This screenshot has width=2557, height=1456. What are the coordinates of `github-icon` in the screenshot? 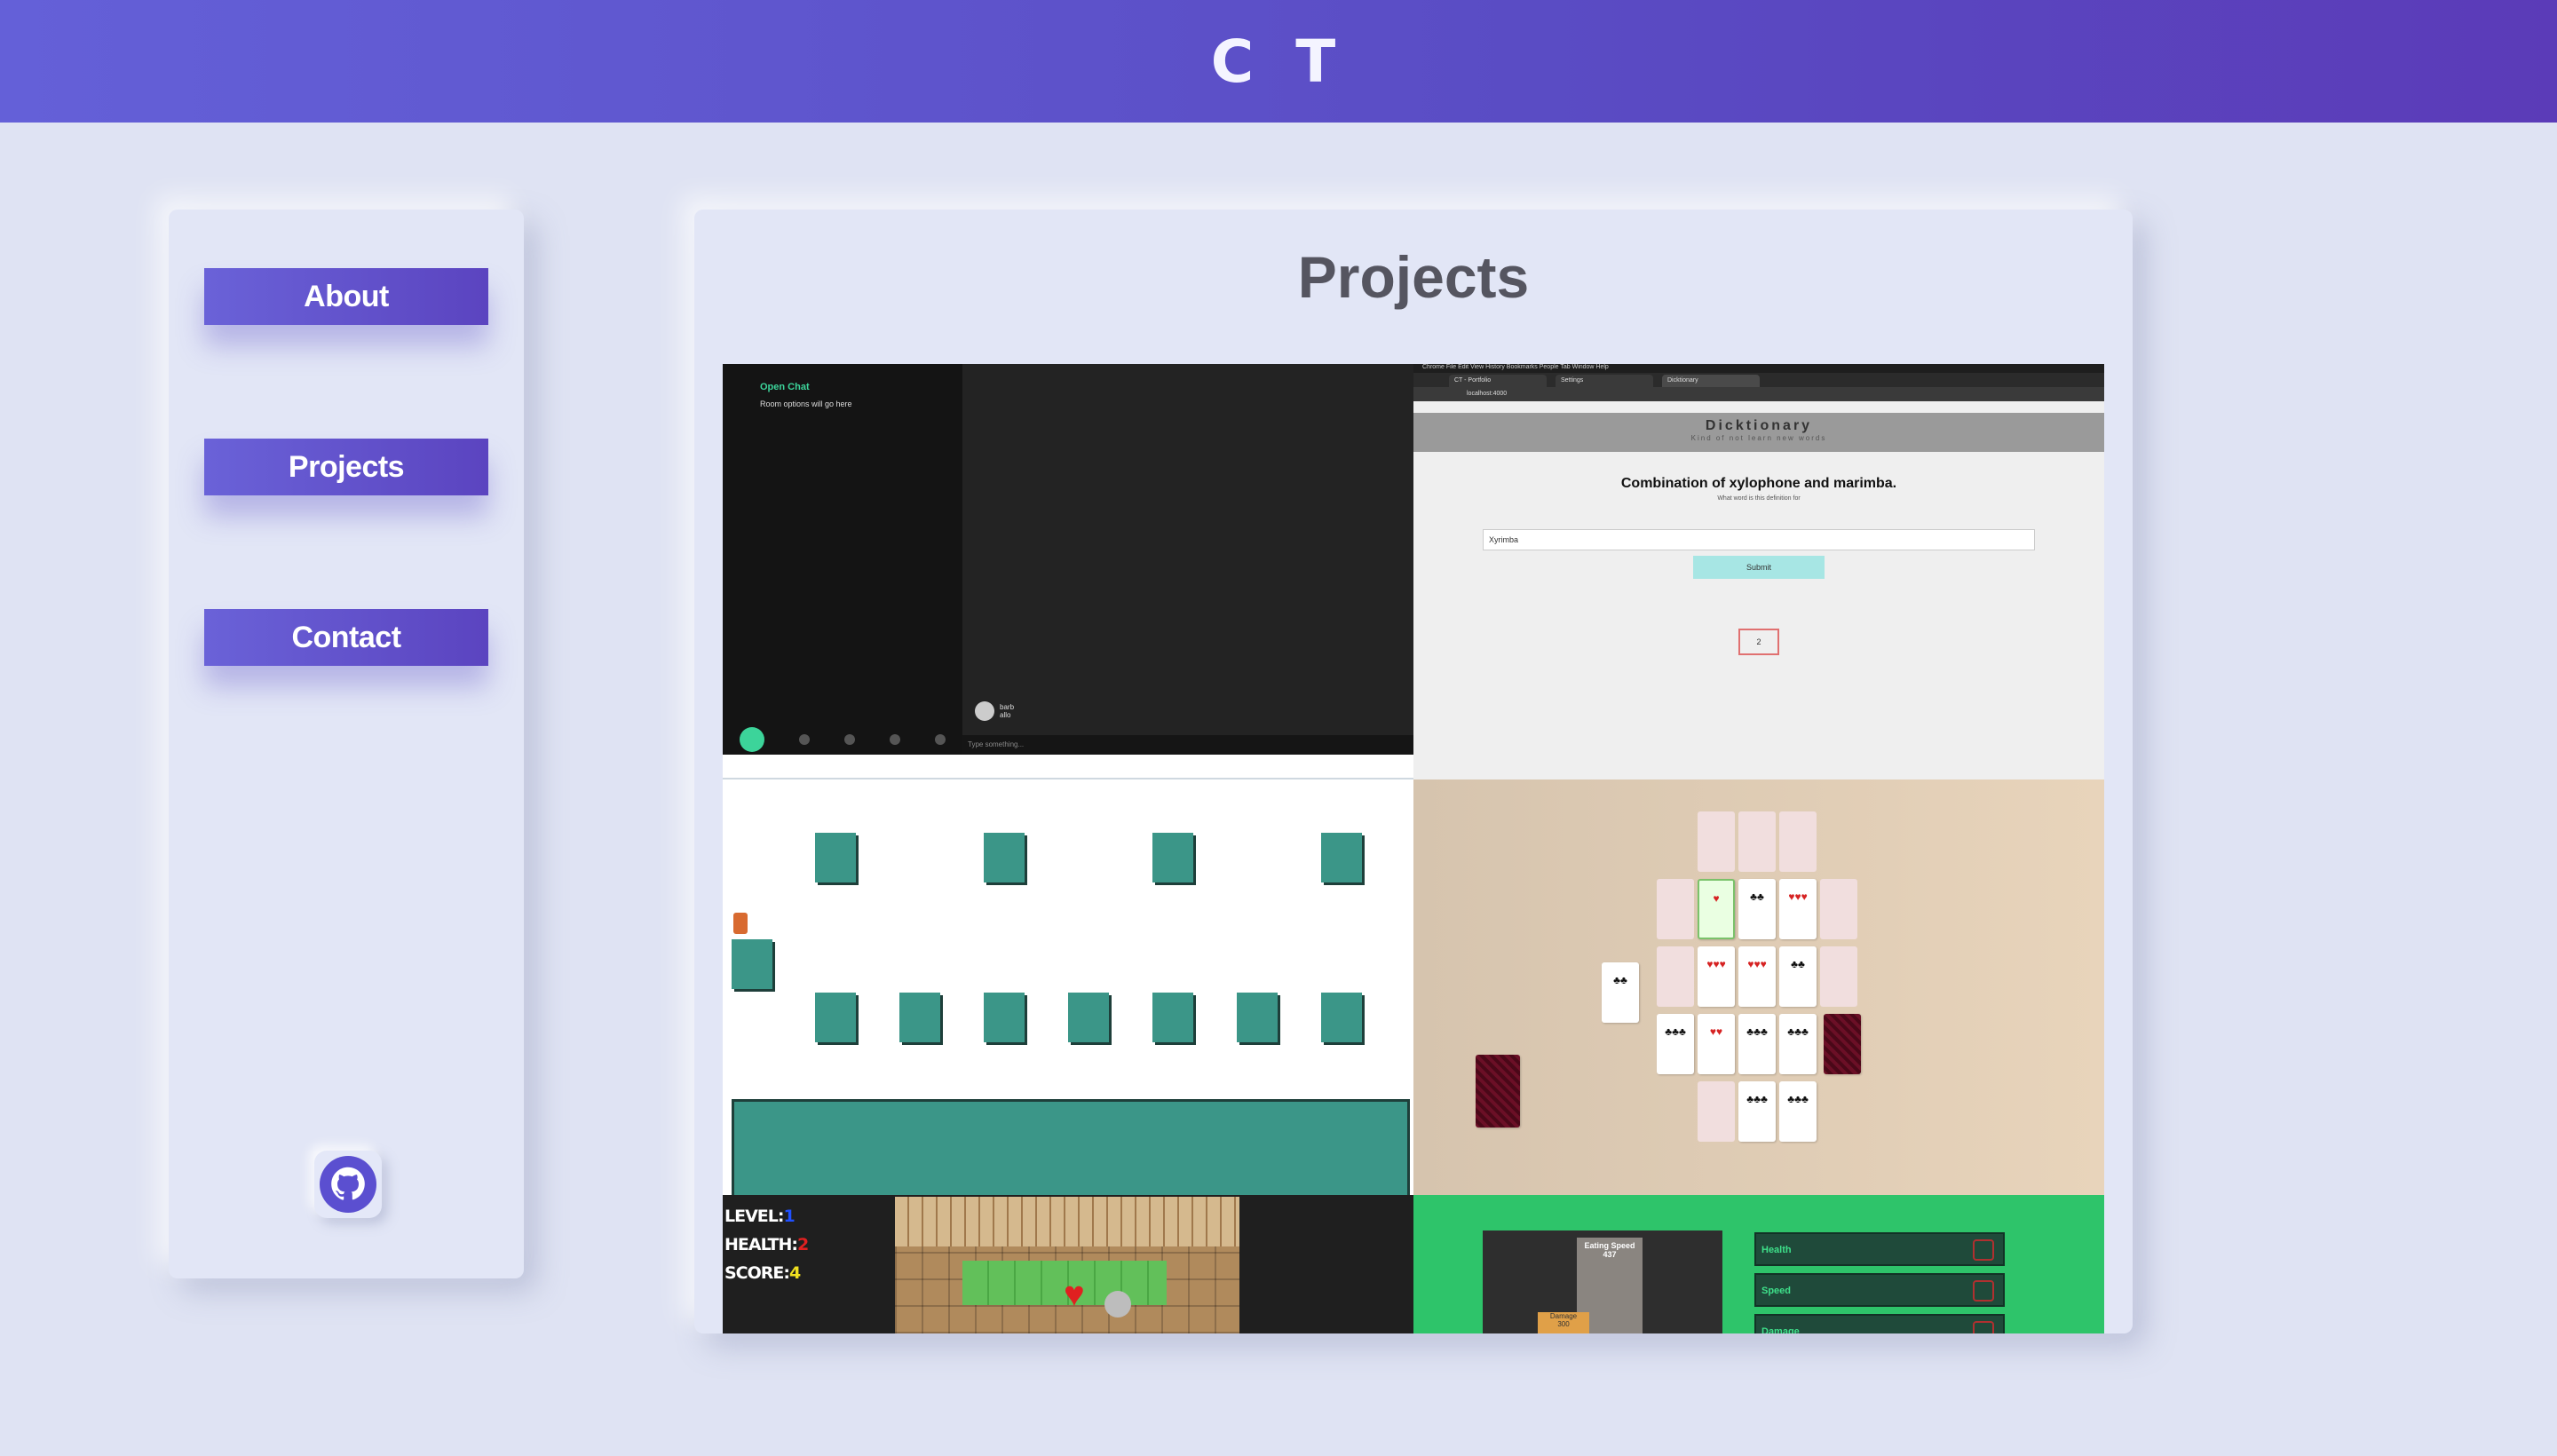 It's located at (348, 1184).